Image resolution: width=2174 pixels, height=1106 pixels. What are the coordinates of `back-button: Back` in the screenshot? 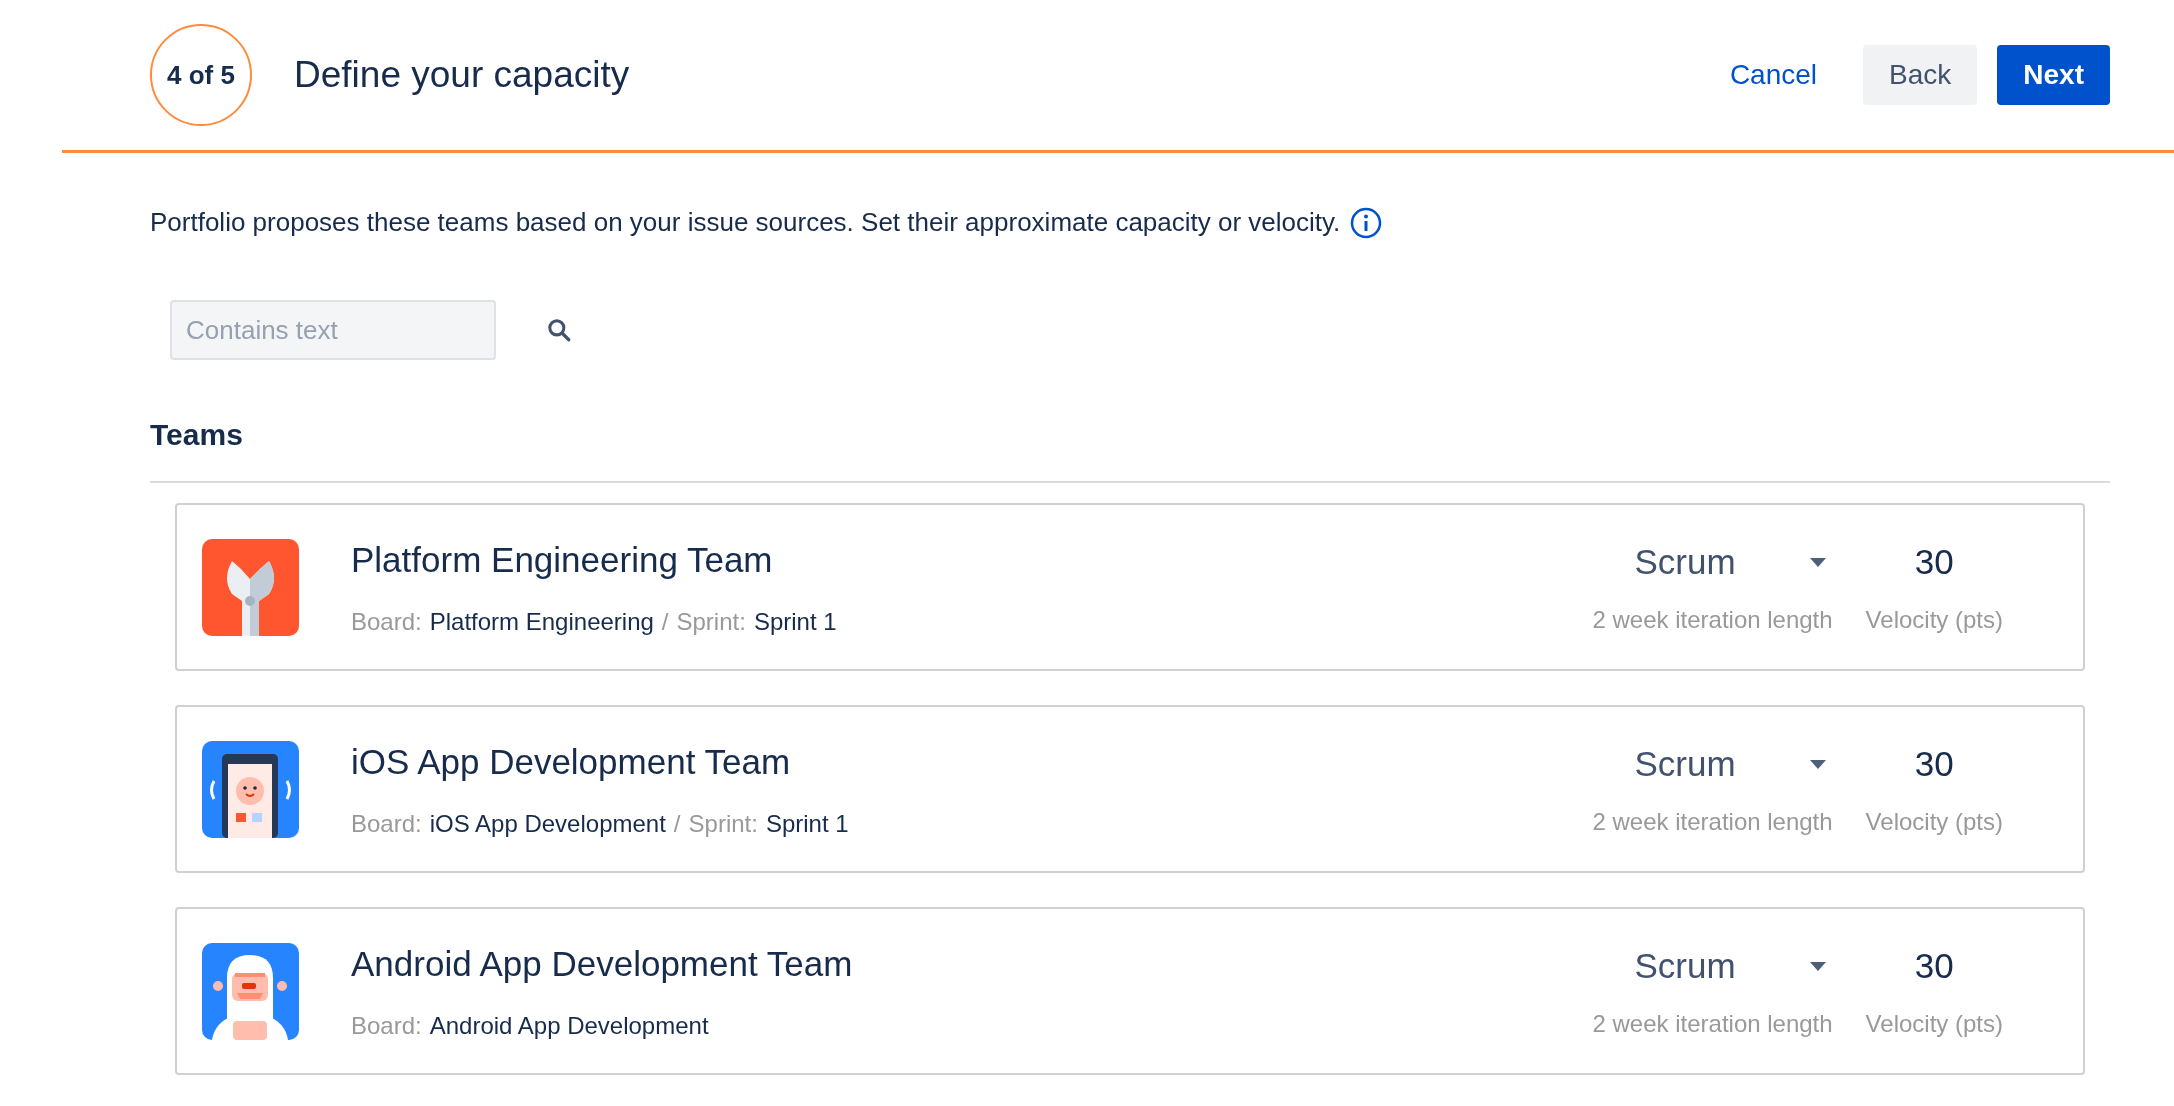 It's located at (1920, 75).